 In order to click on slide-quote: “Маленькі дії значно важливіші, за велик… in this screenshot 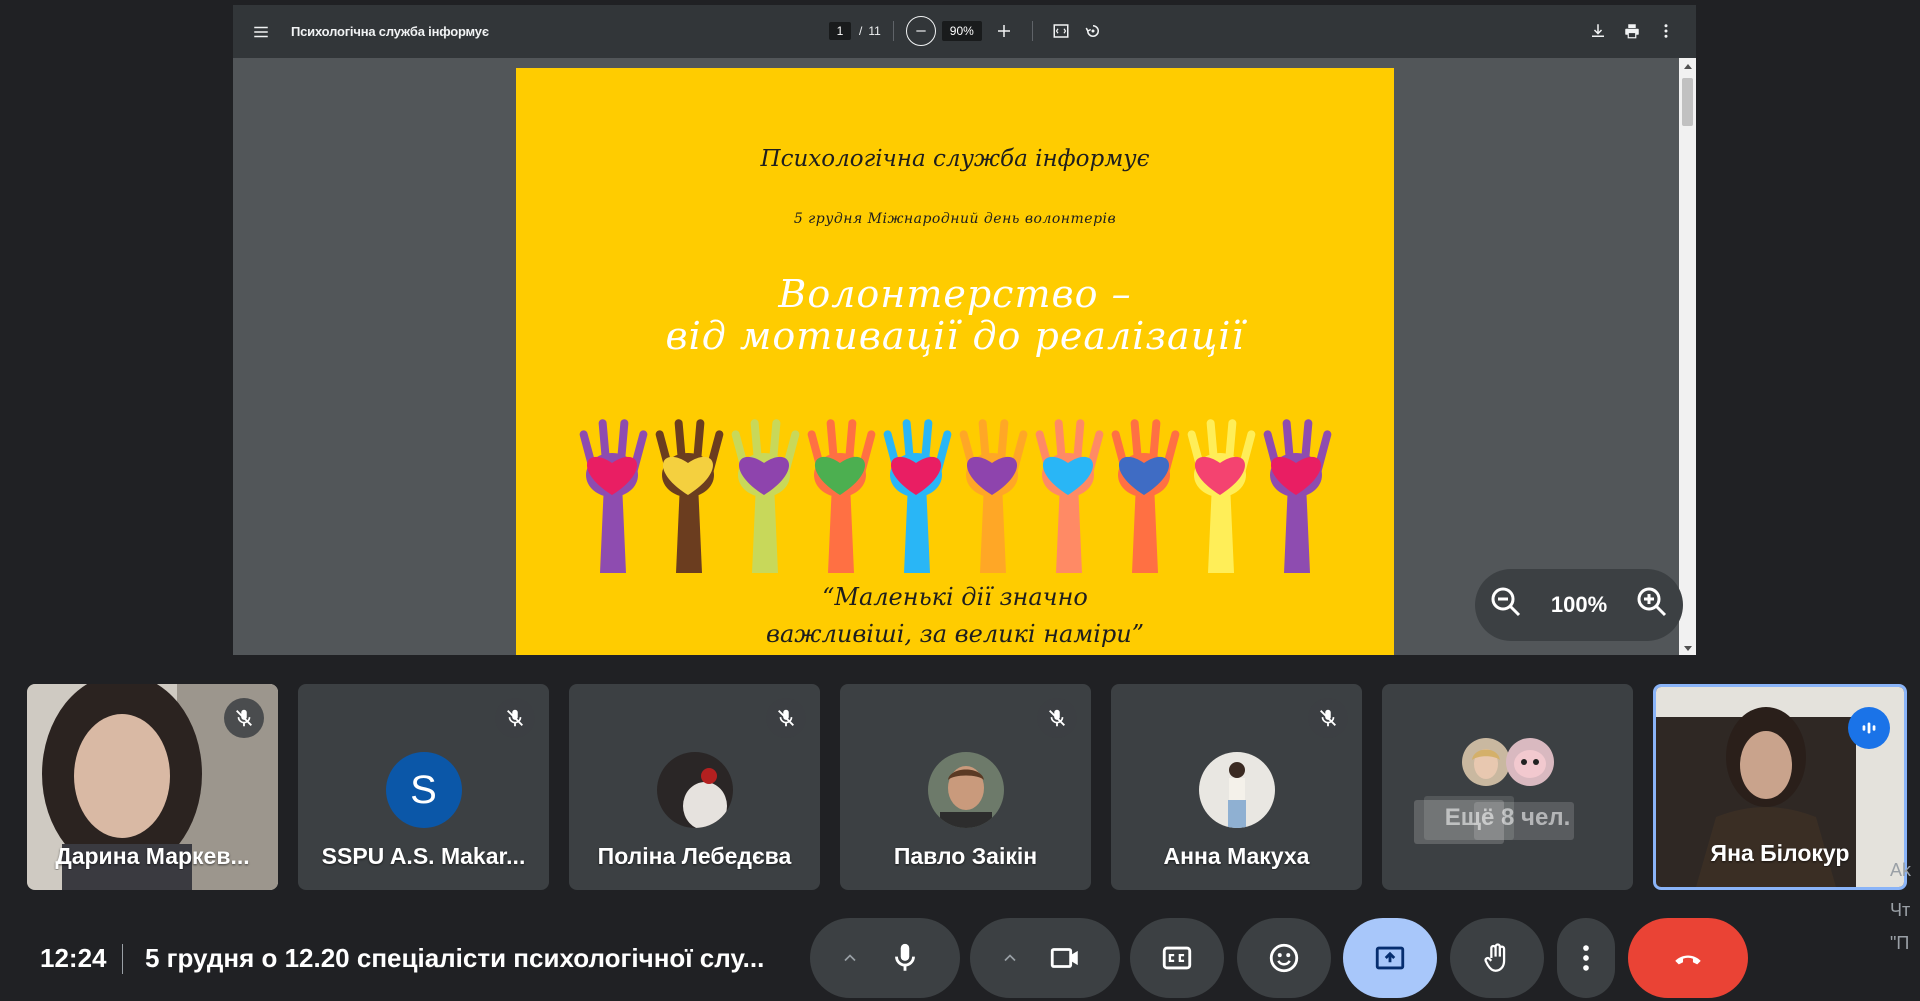, I will do `click(955, 616)`.